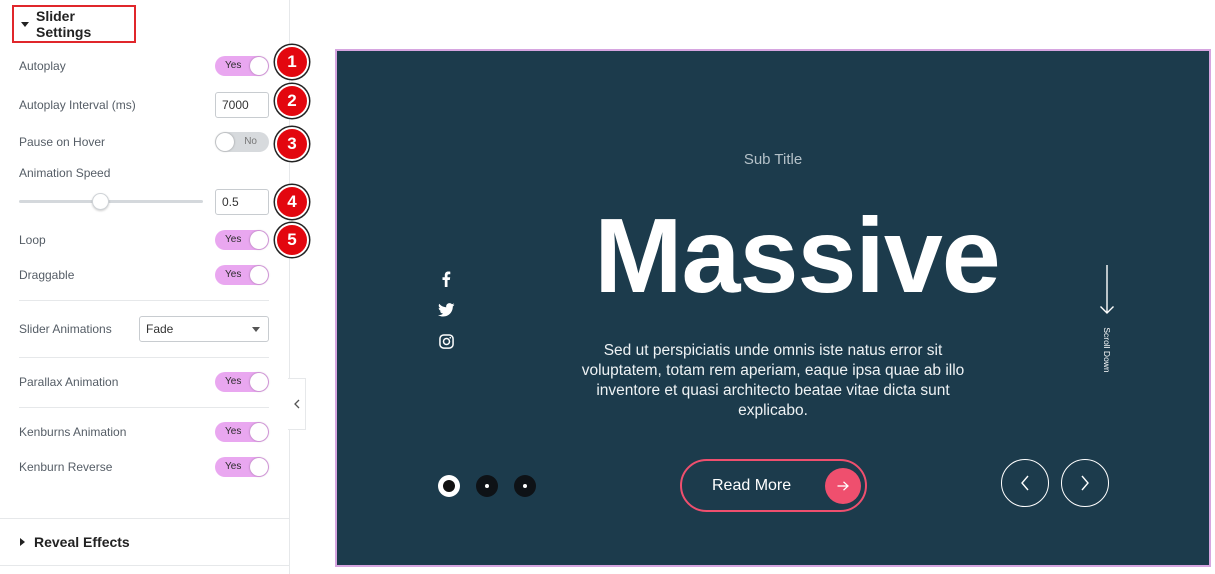  What do you see at coordinates (233, 239) in the screenshot?
I see `loop-toggle-text: Yes` at bounding box center [233, 239].